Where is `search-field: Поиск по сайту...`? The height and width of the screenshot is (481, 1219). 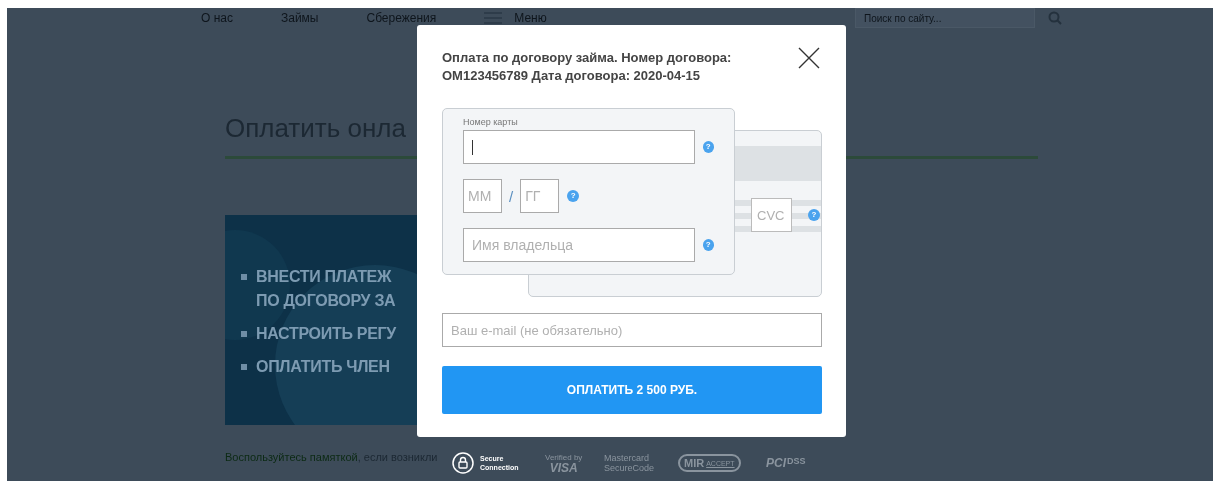
search-field: Поиск по сайту... is located at coordinates (945, 18).